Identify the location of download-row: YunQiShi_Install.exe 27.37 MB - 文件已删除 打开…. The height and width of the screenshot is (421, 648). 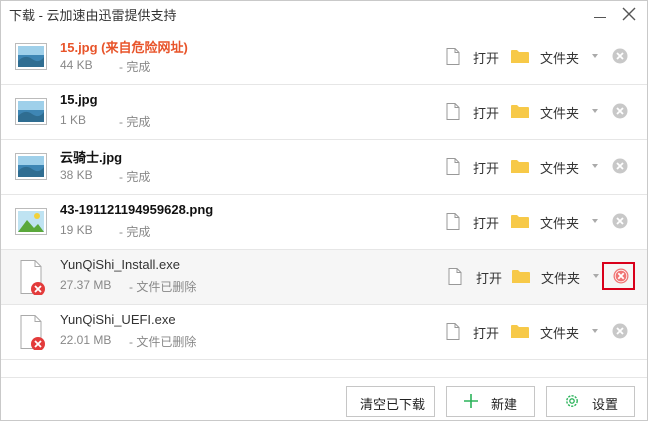
(324, 277).